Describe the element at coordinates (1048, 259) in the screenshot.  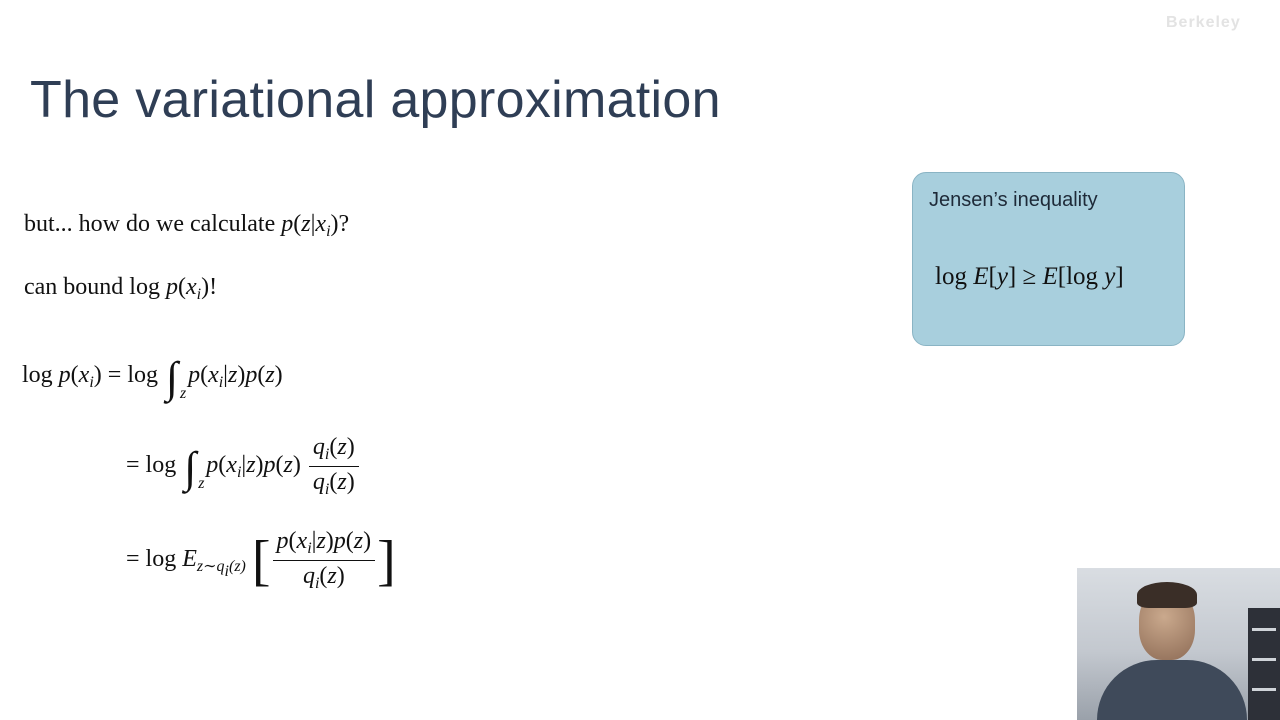
I see `jensen-inequality-box: Jensen’s inequality log E[y] ≥ E[log y]` at that location.